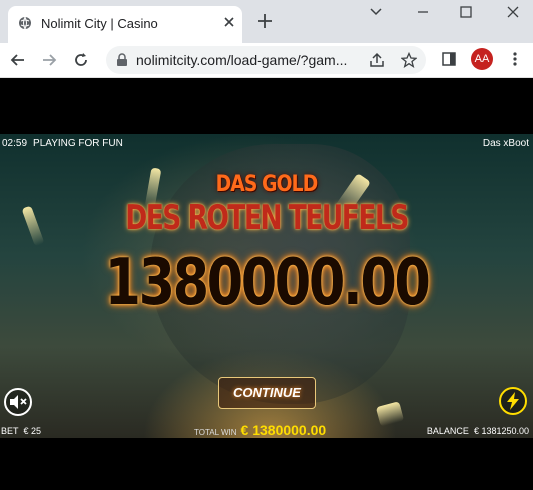 The width and height of the screenshot is (533, 490). I want to click on tab-title: Nolimit City | Casino, so click(99, 23).